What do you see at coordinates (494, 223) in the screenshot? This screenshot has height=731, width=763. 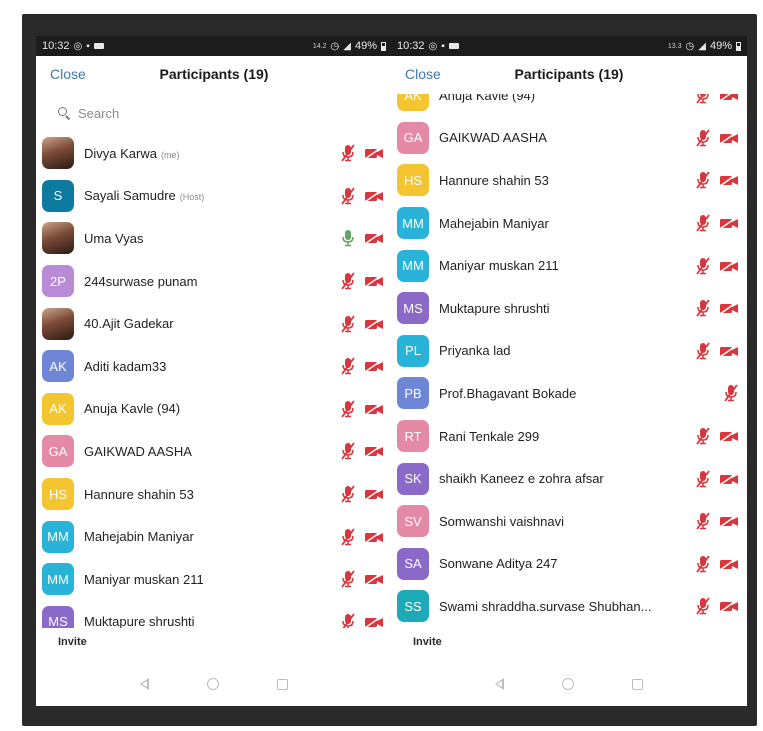 I see `participant-name-text: Mahejabin Maniyar` at bounding box center [494, 223].